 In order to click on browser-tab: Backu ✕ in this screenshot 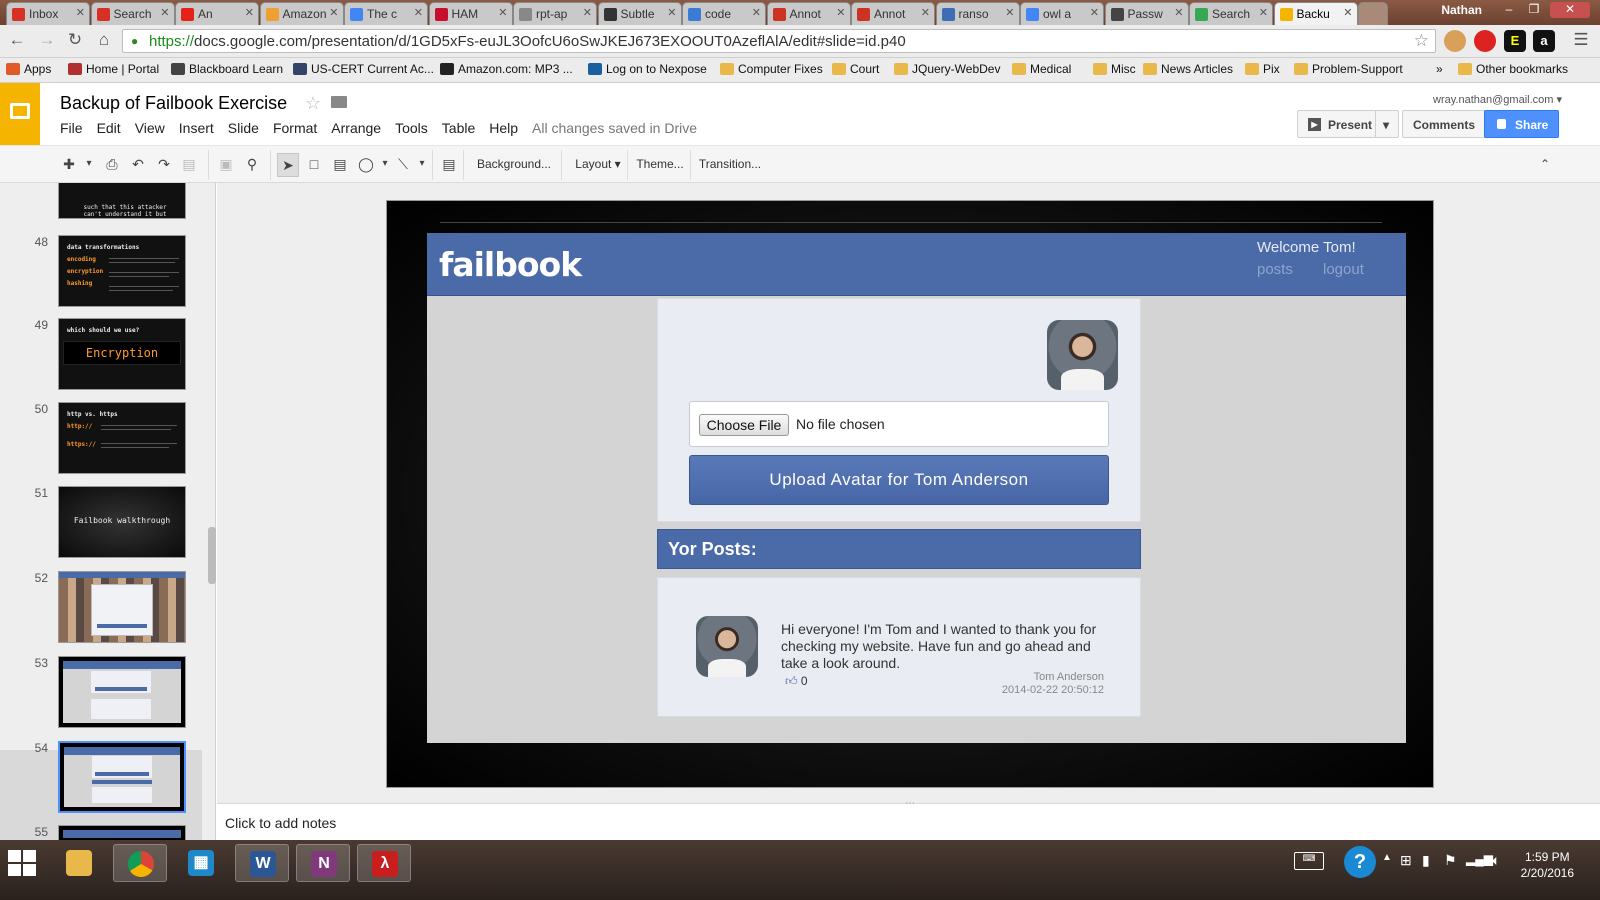, I will do `click(1315, 13)`.